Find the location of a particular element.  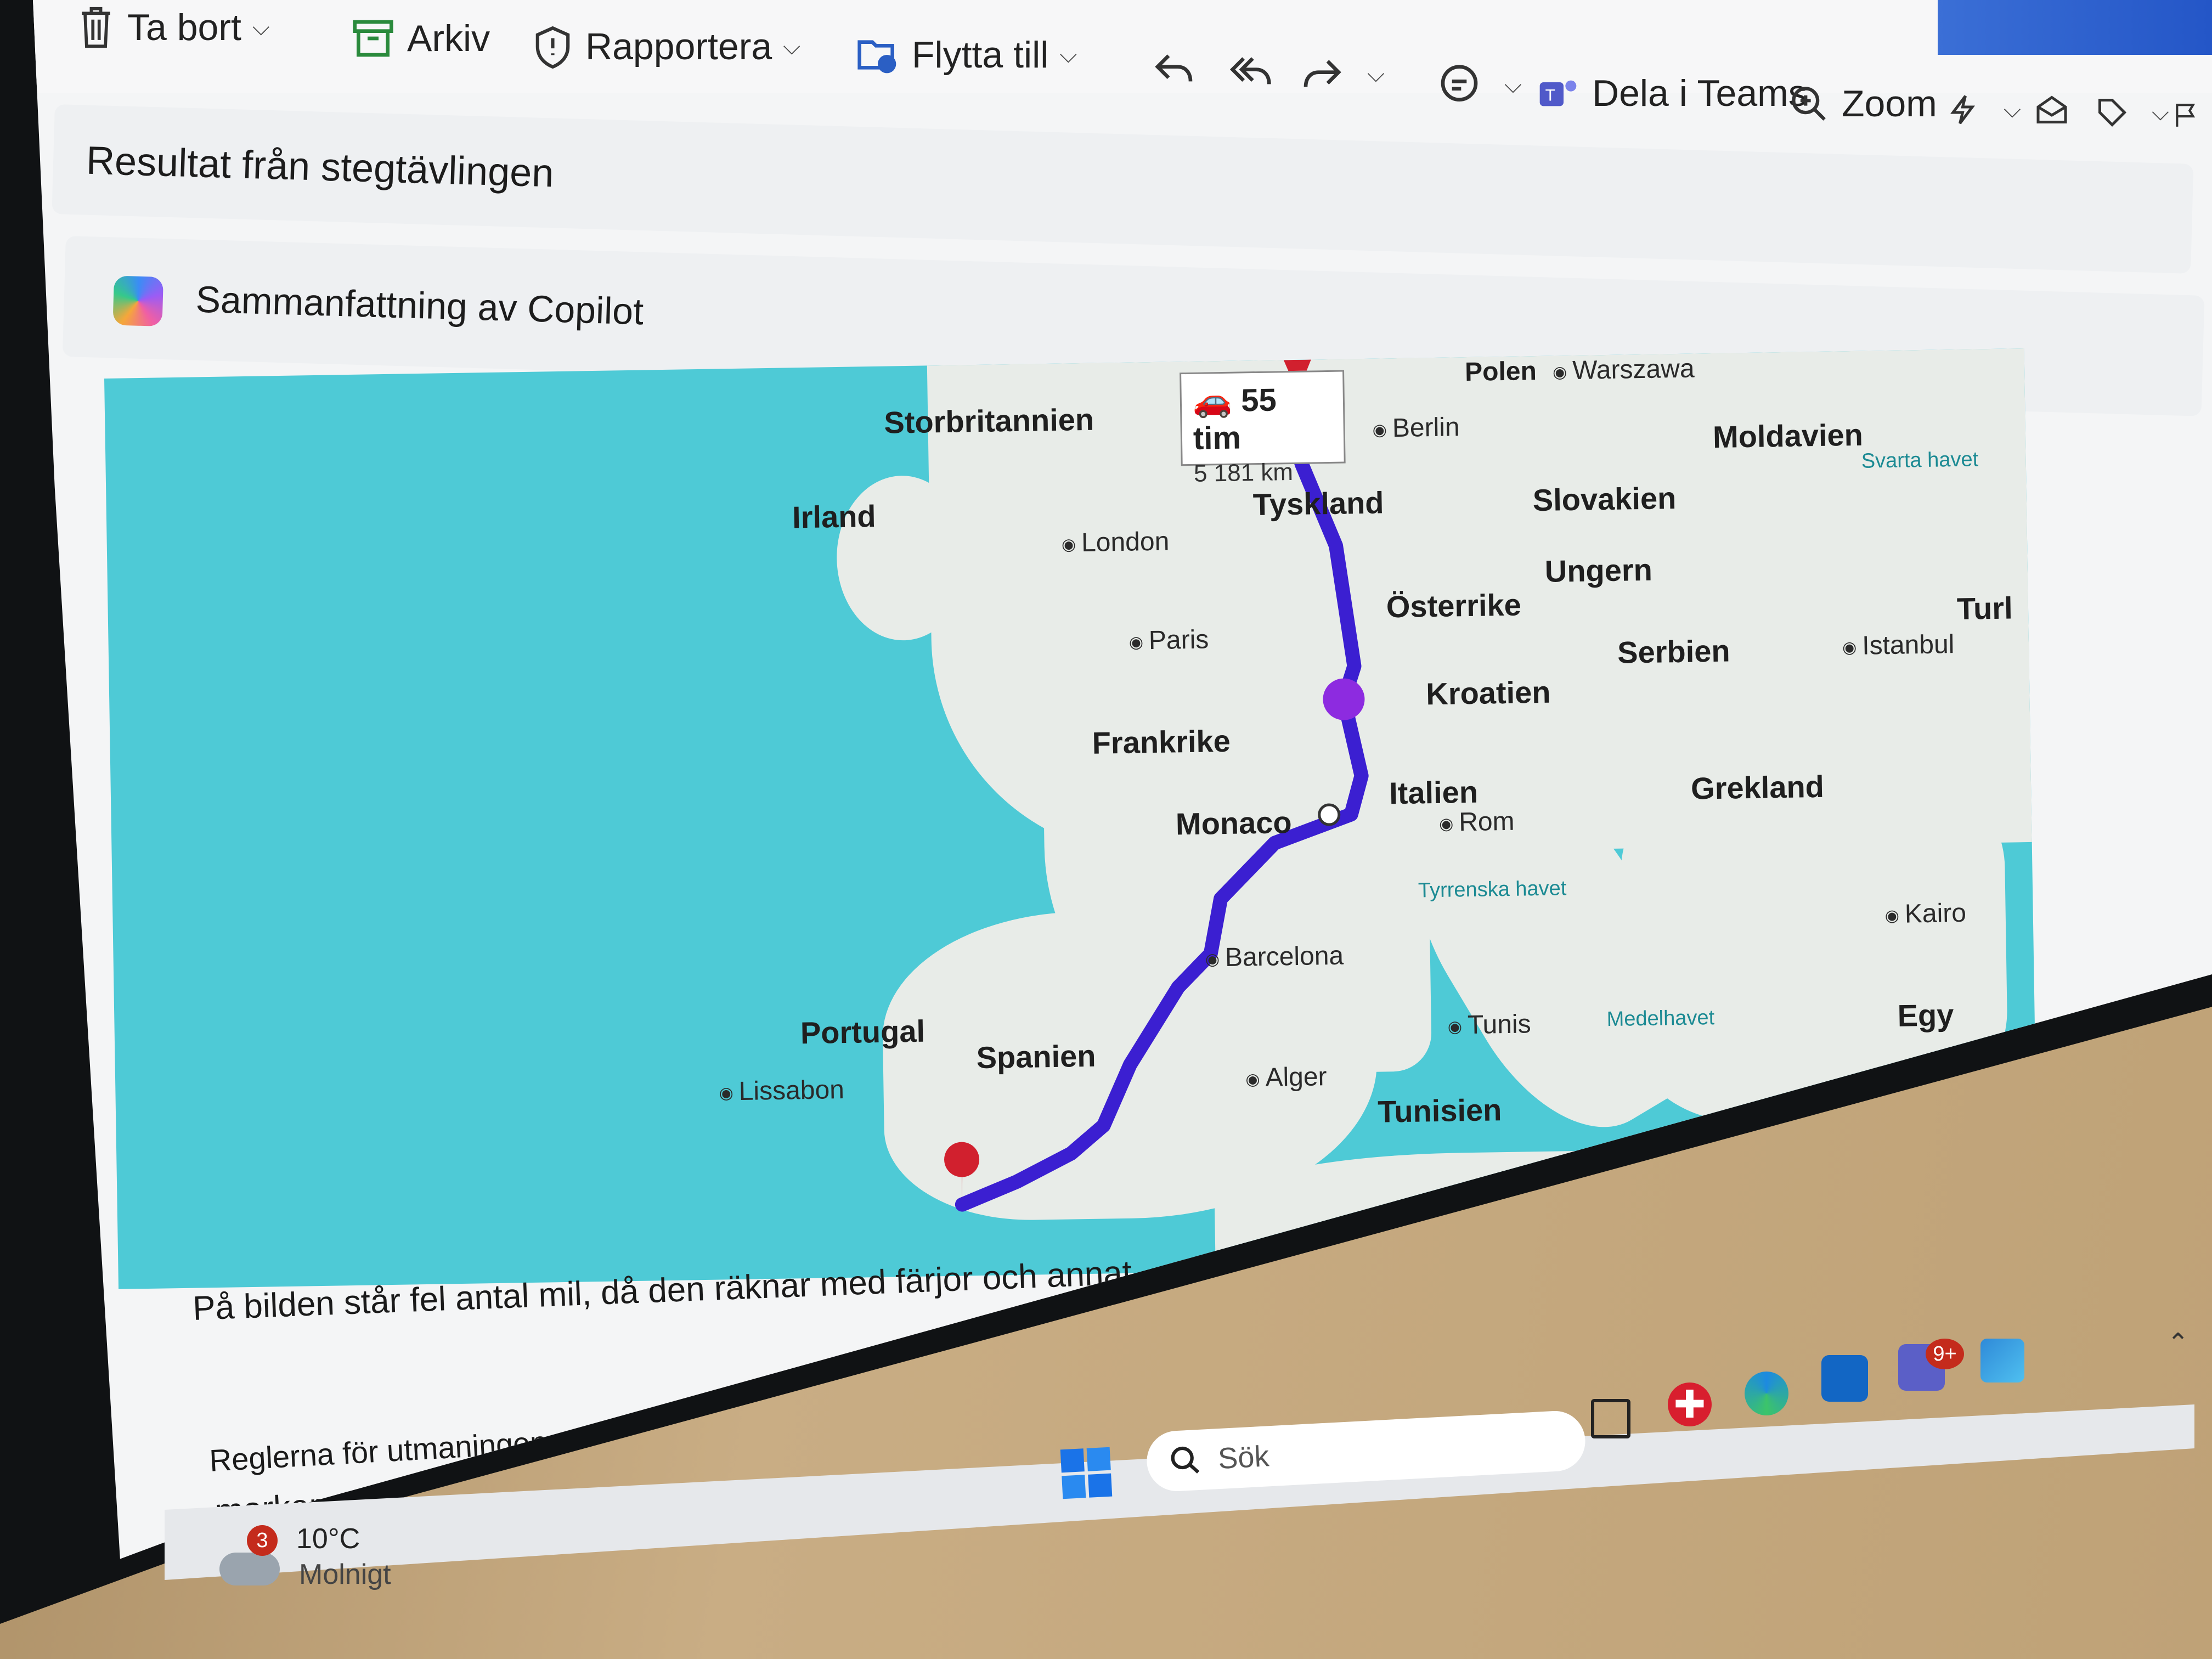

country-label-spain: Spanien is located at coordinates (1036, 1056).